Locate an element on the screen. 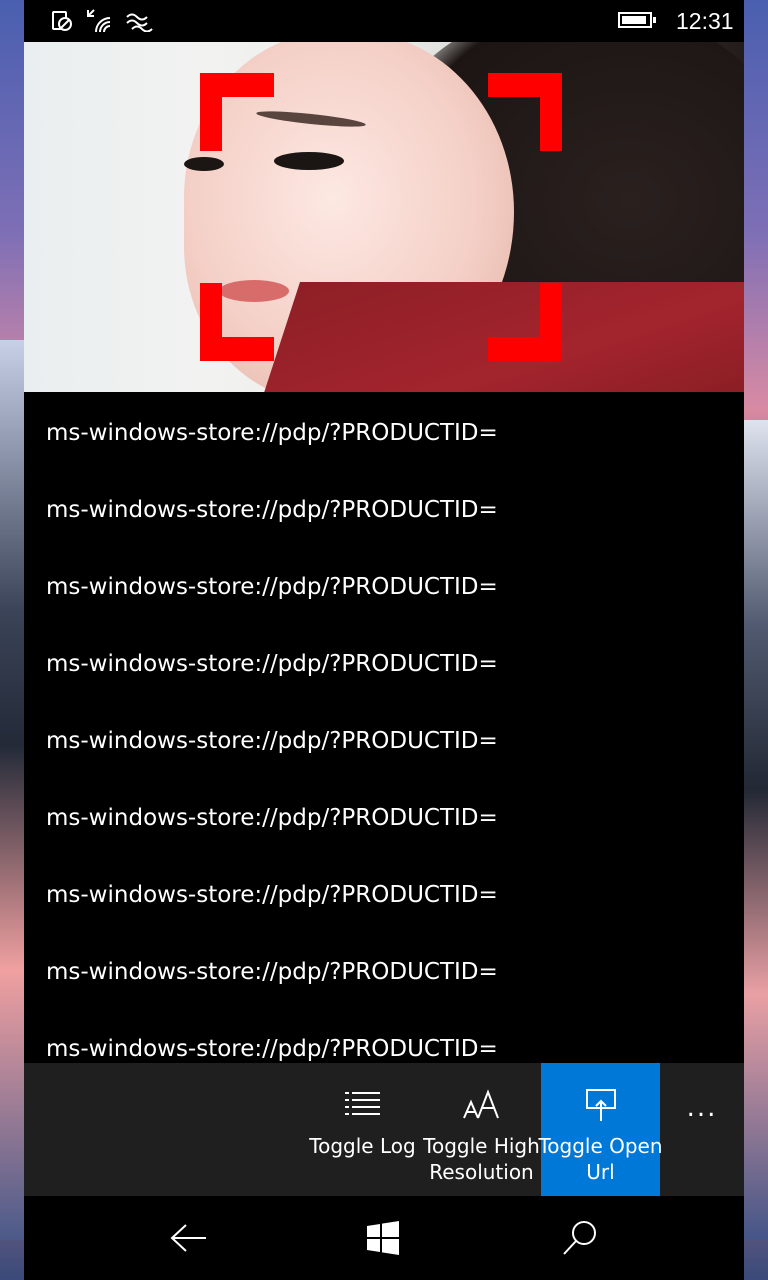 This screenshot has width=768, height=1280. font-size-icon is located at coordinates (481, 1105).